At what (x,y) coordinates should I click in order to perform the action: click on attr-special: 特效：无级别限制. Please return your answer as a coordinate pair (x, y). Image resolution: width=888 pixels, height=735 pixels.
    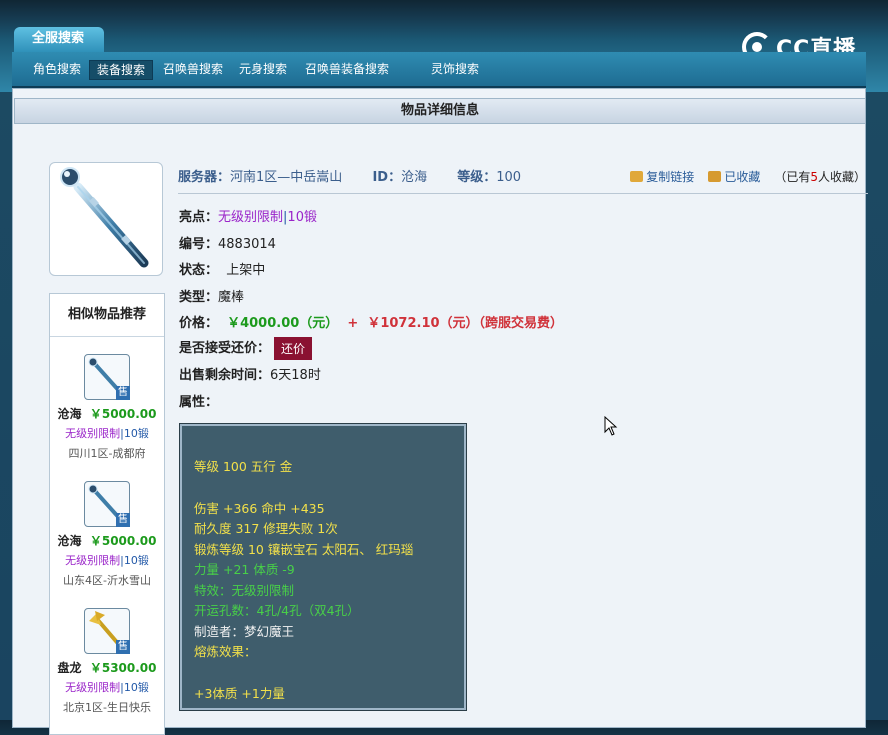
    Looking at the image, I should click on (244, 590).